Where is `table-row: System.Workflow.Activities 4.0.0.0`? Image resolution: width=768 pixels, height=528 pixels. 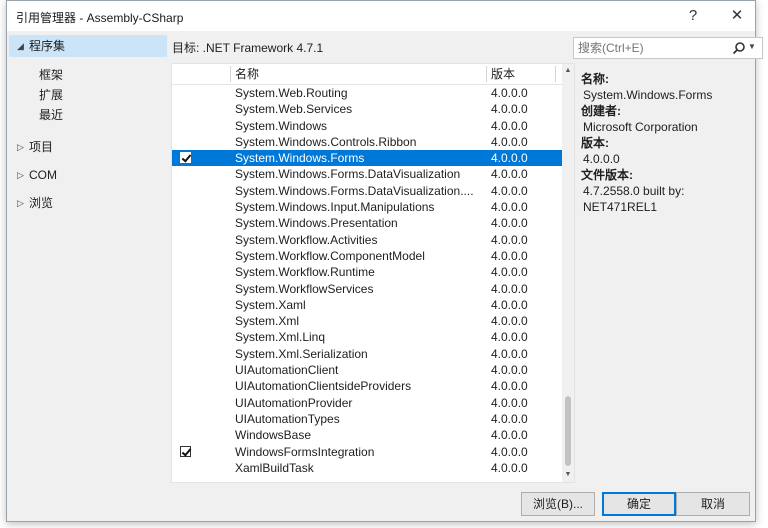 table-row: System.Workflow.Activities 4.0.0.0 is located at coordinates (367, 240).